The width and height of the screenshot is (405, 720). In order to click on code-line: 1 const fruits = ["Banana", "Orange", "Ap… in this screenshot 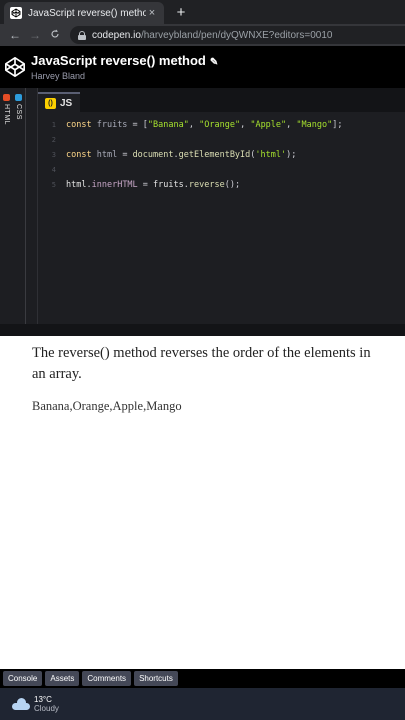, I will do `click(221, 125)`.